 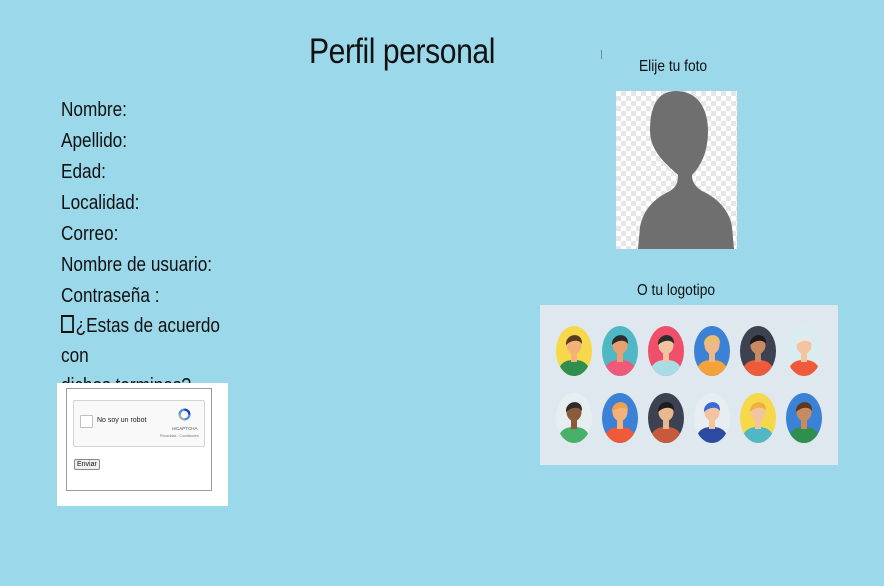 What do you see at coordinates (87, 464) in the screenshot?
I see `submit-button: Enviar` at bounding box center [87, 464].